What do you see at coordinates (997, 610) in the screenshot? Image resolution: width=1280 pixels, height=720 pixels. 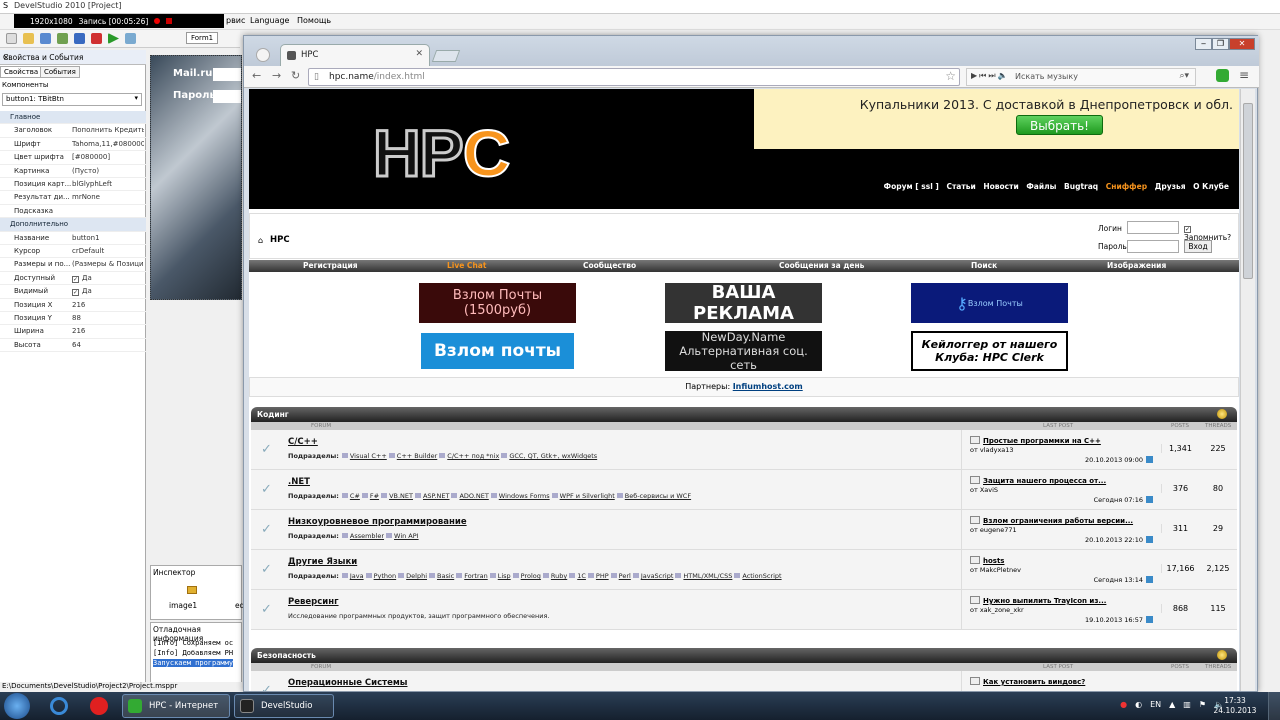 I see `last-post-author: от xak_zone_xkr` at bounding box center [997, 610].